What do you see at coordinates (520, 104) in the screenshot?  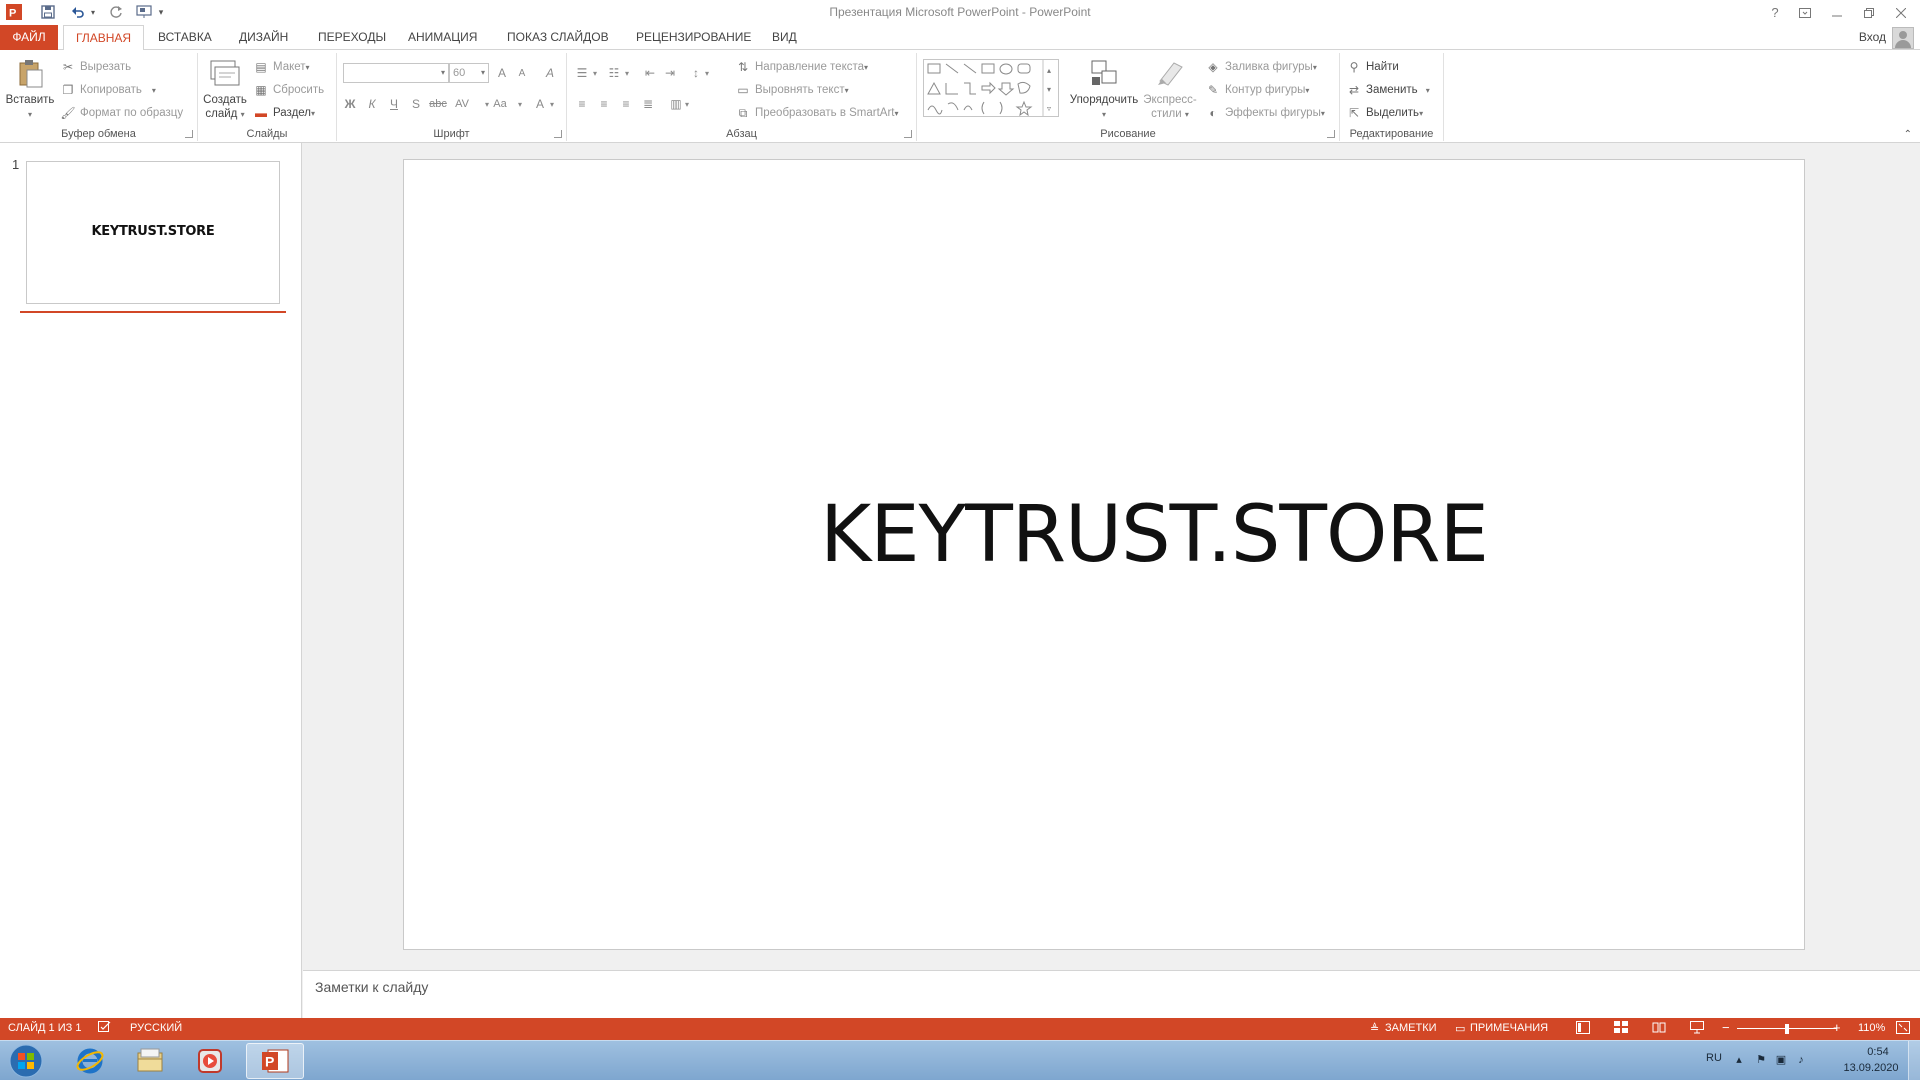 I see `change-case-dropdown-icon: ▾` at bounding box center [520, 104].